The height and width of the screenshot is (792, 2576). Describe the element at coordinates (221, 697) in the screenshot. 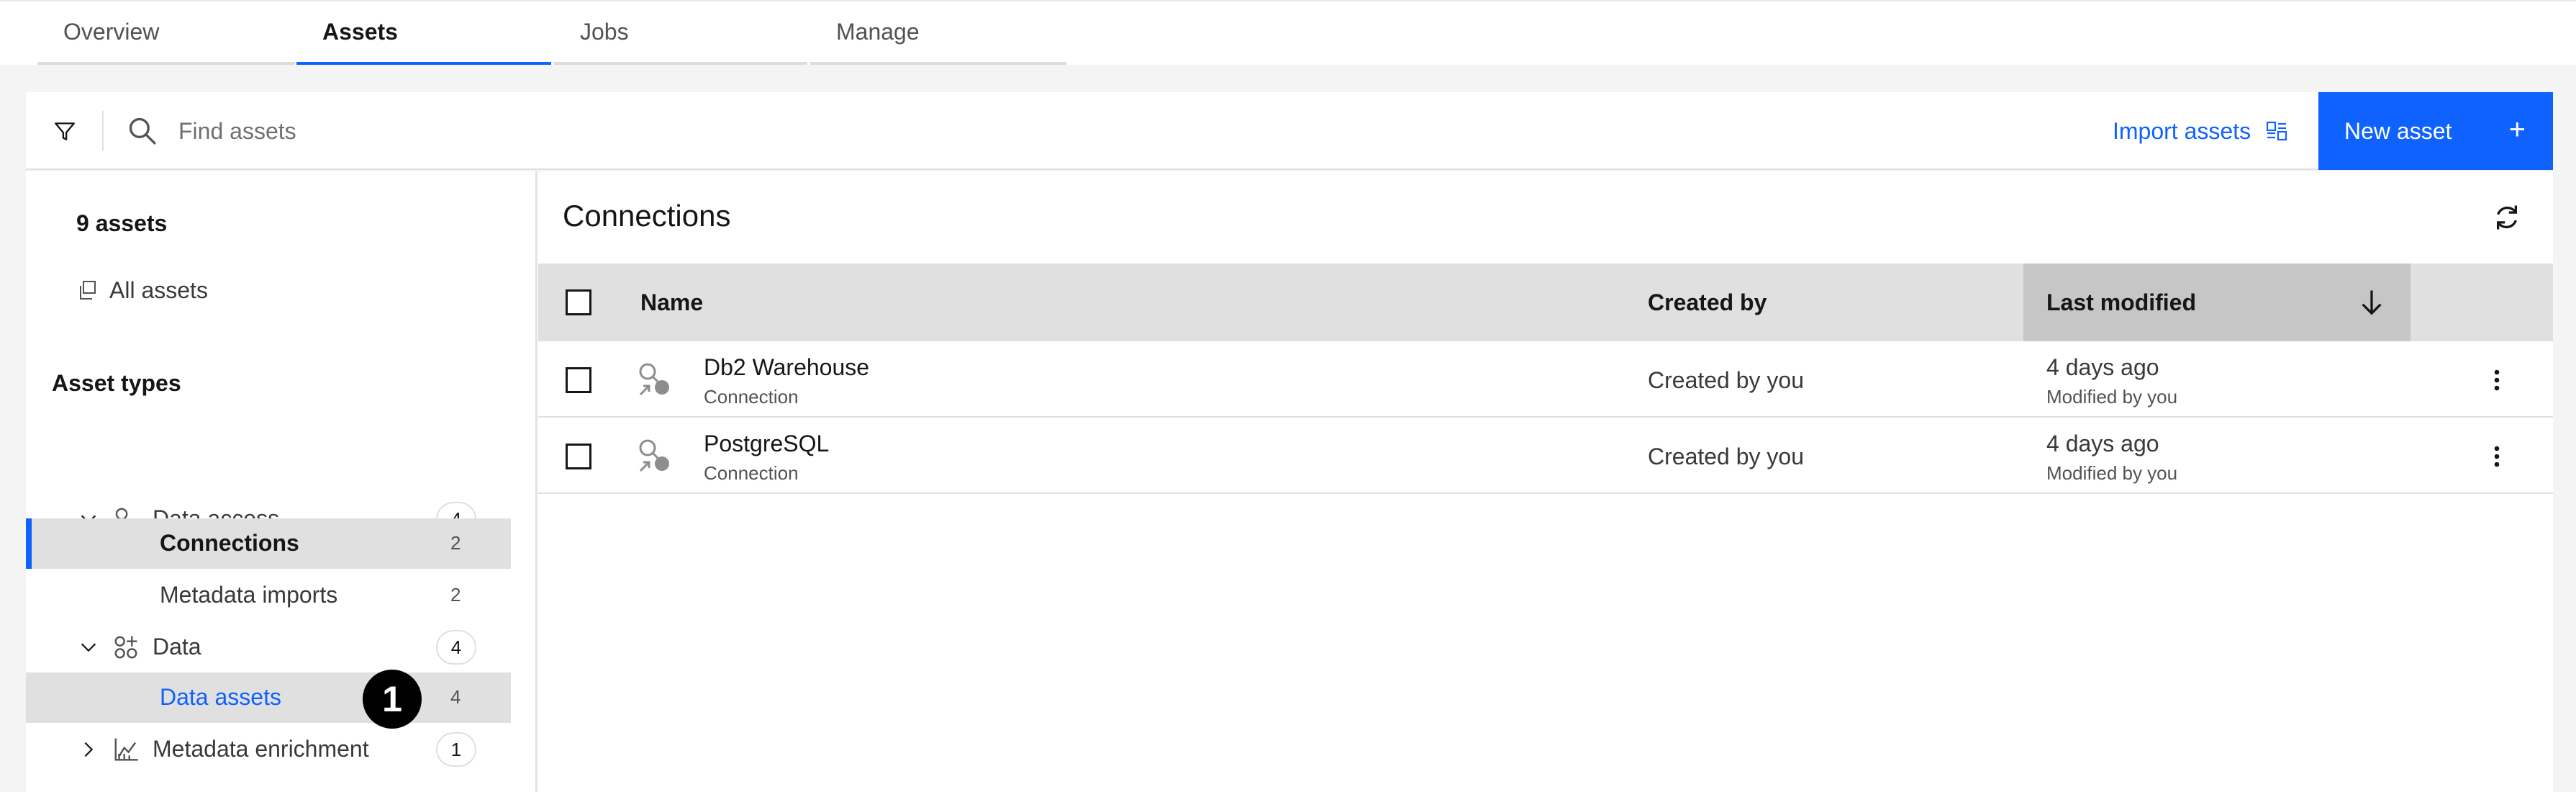

I see `tree-item-label: Data assets` at that location.